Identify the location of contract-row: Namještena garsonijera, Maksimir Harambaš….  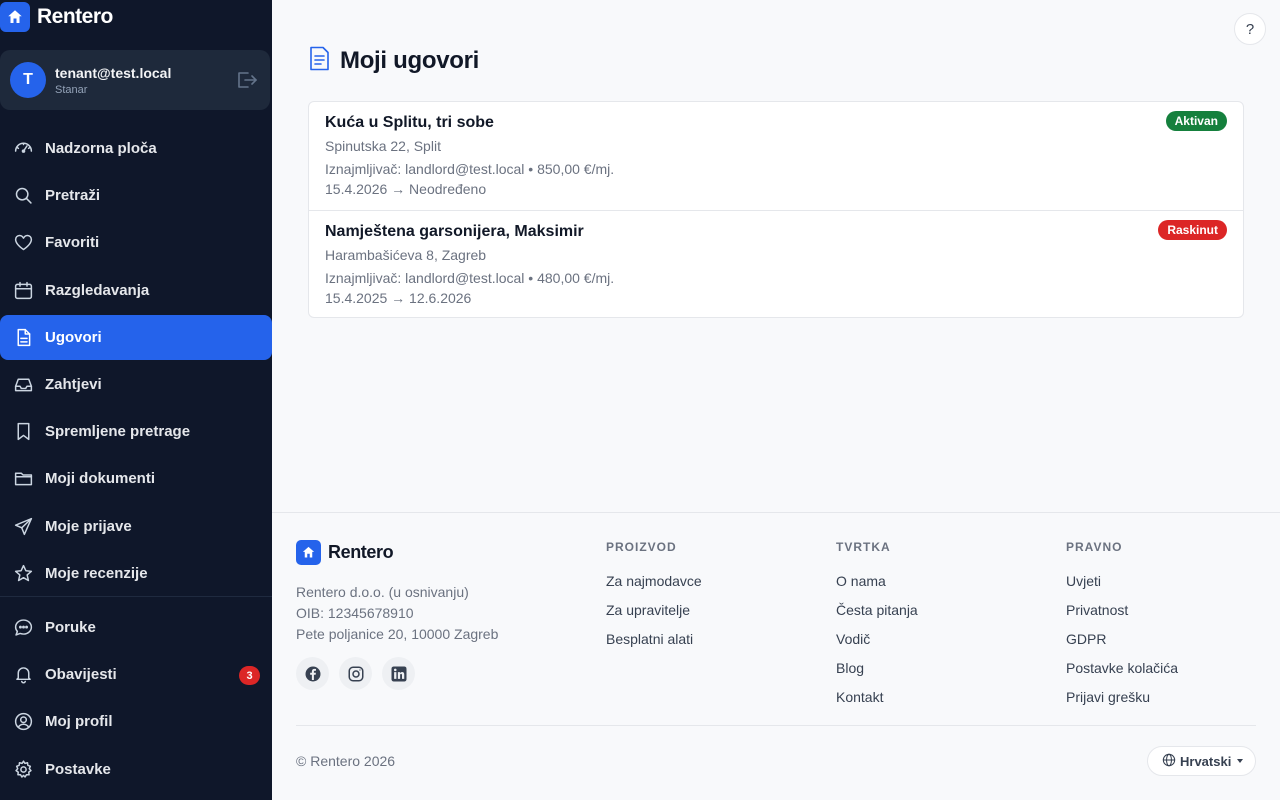
(776, 264).